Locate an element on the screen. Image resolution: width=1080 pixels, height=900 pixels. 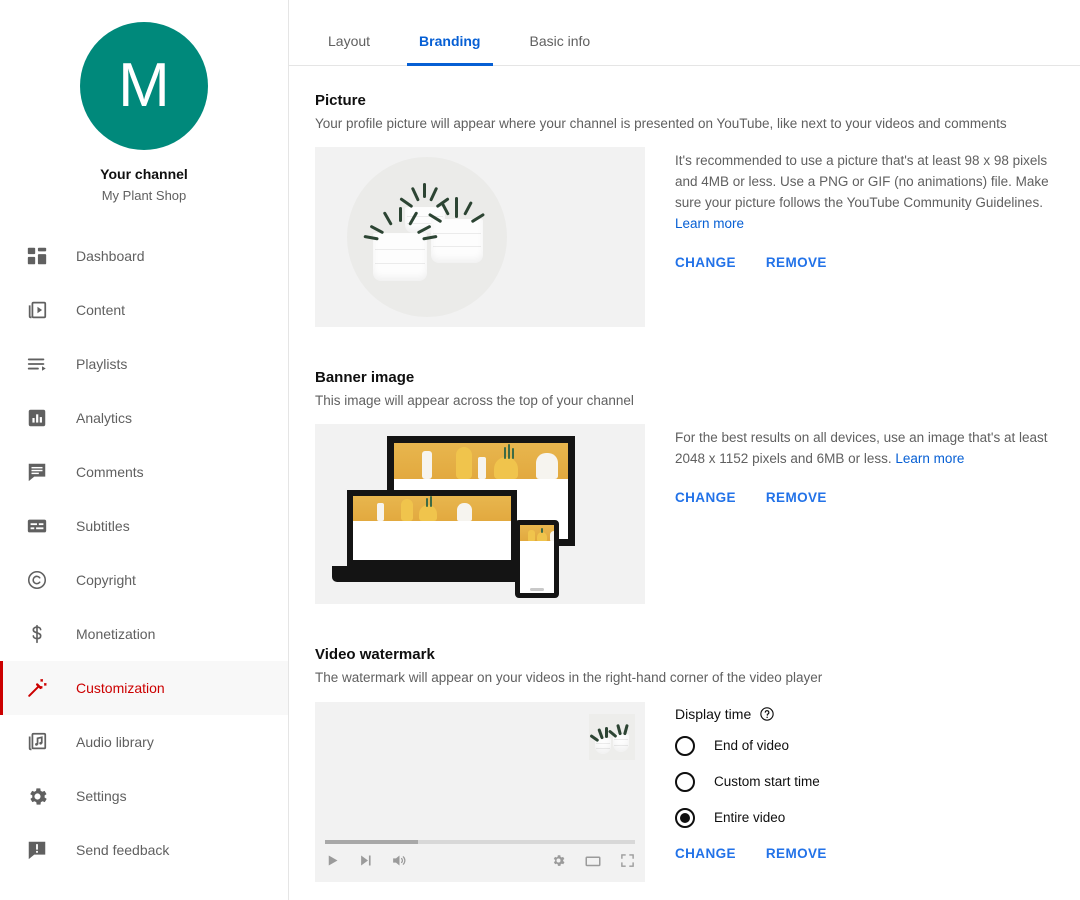
channel-name: My Plant Shop is located at coordinates (144, 195).